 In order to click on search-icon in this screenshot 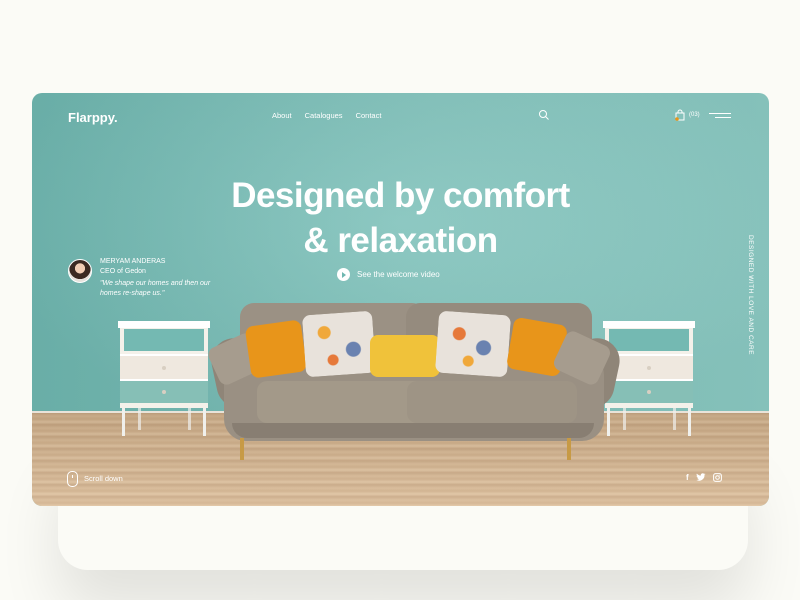, I will do `click(544, 115)`.